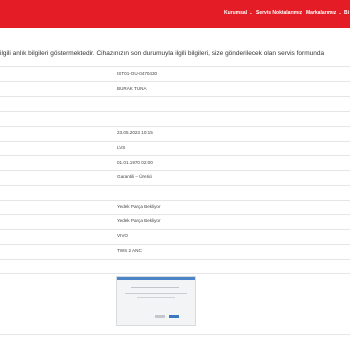 The image size is (350, 350). Describe the element at coordinates (156, 301) in the screenshot. I see `device-photo-thumbnail` at that location.